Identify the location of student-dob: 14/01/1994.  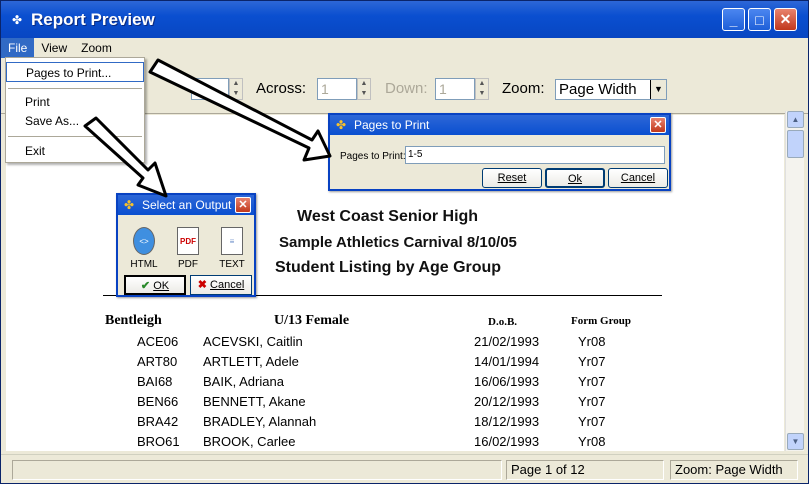
(507, 361).